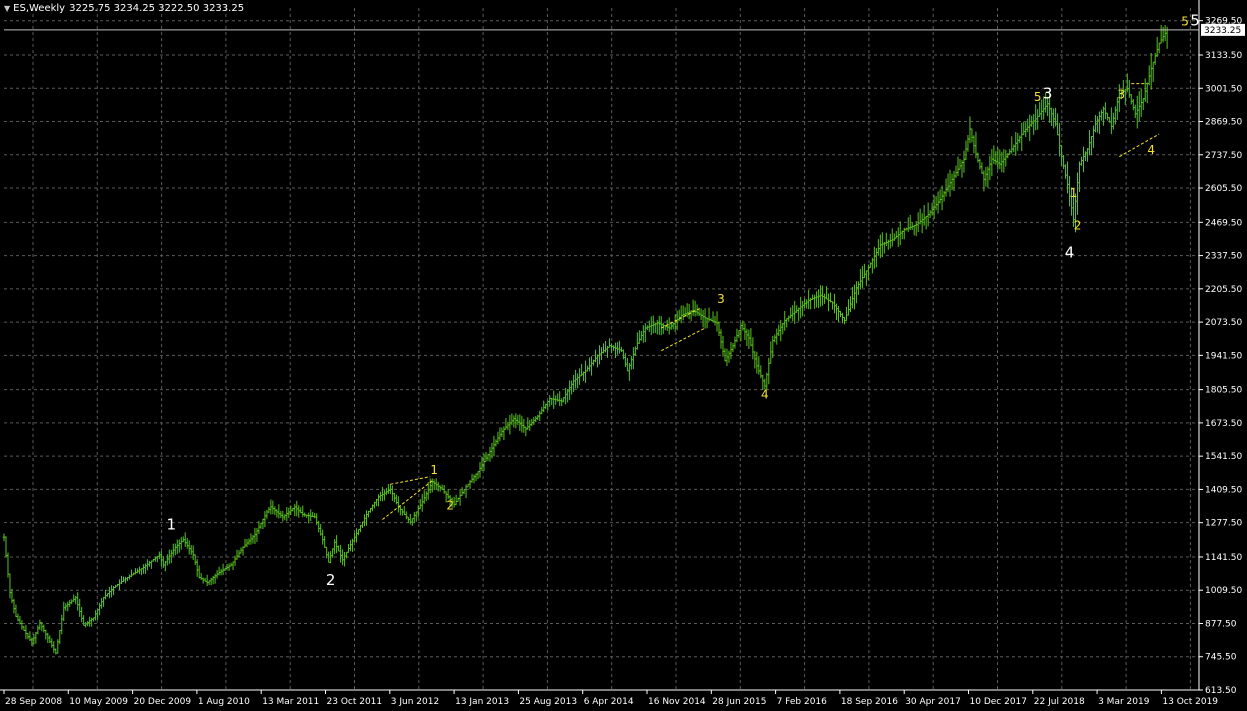 This screenshot has height=711, width=1247. What do you see at coordinates (677, 702) in the screenshot?
I see `x-tick-label: 16 Nov 2014` at bounding box center [677, 702].